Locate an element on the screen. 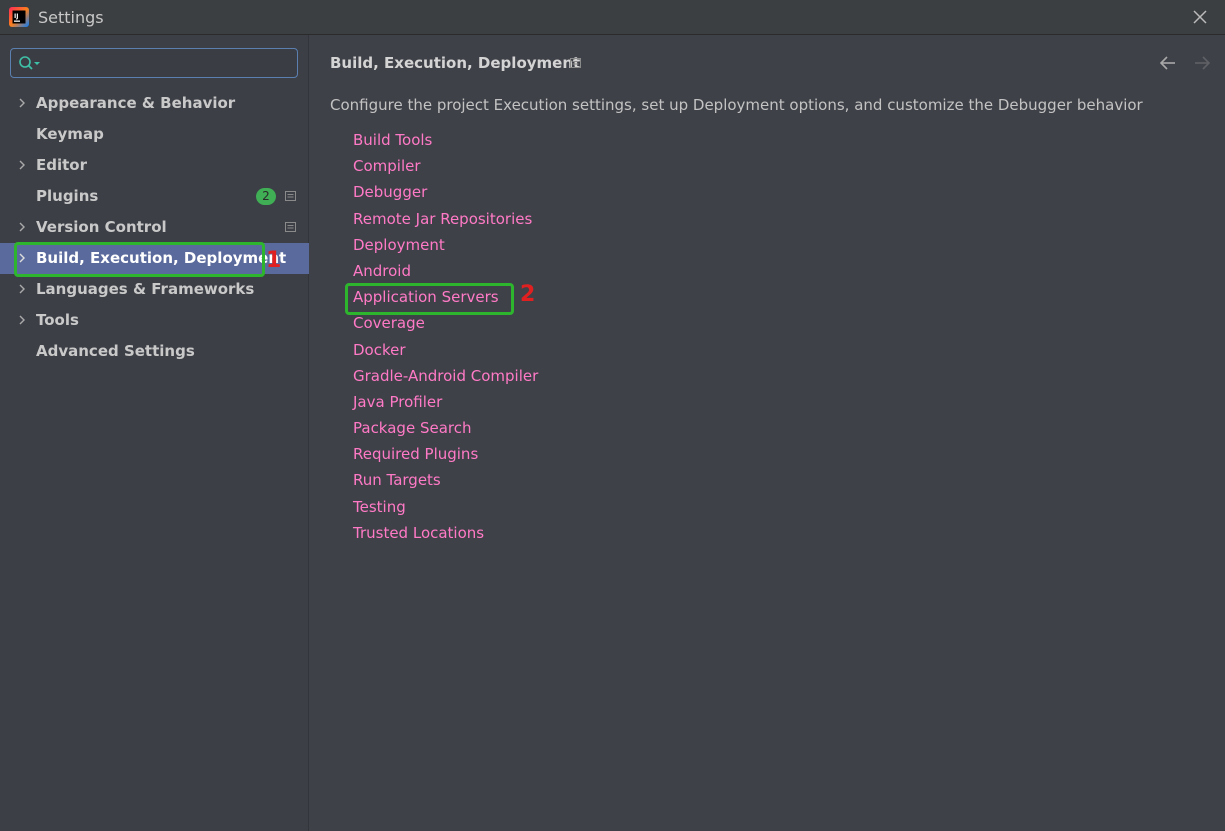 This screenshot has width=1225, height=831. title-bar: IJ Settings is located at coordinates (612, 17).